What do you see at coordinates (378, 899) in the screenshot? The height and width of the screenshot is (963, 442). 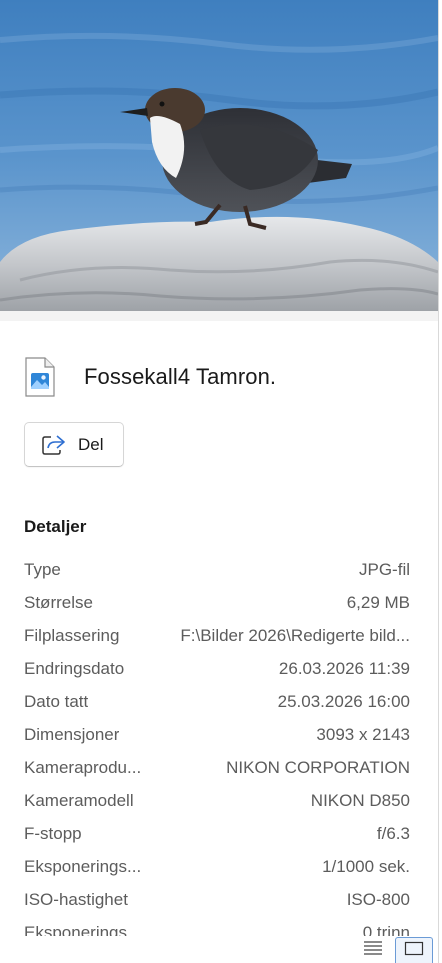 I see `detail-value: ISO-800` at bounding box center [378, 899].